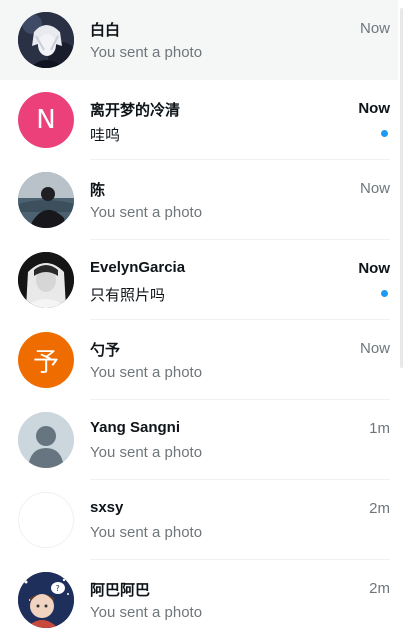  What do you see at coordinates (98, 190) in the screenshot?
I see `conversation-name: 陈` at bounding box center [98, 190].